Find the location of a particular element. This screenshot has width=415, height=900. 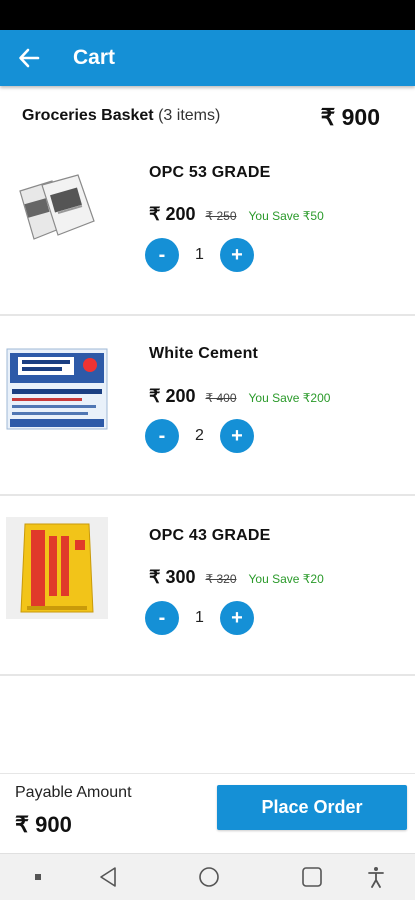

payable-label: Payable Amount is located at coordinates (73, 792).